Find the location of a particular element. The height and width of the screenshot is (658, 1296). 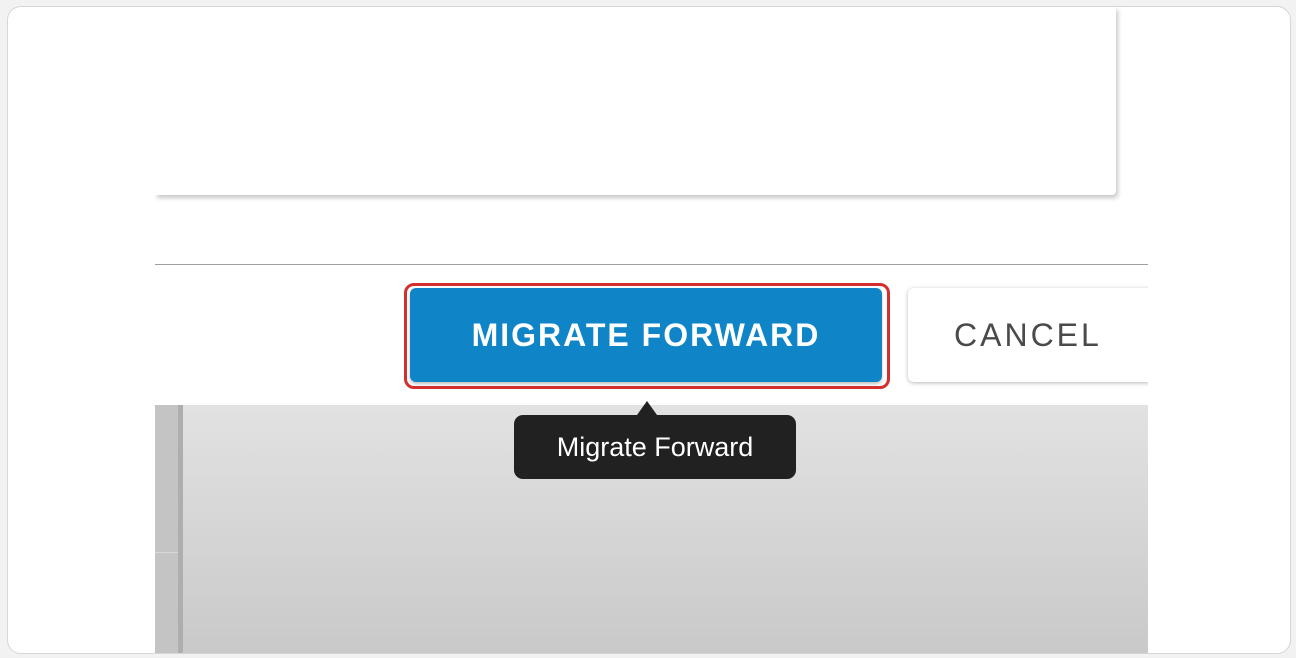

side-panel-divider is located at coordinates (166, 552).